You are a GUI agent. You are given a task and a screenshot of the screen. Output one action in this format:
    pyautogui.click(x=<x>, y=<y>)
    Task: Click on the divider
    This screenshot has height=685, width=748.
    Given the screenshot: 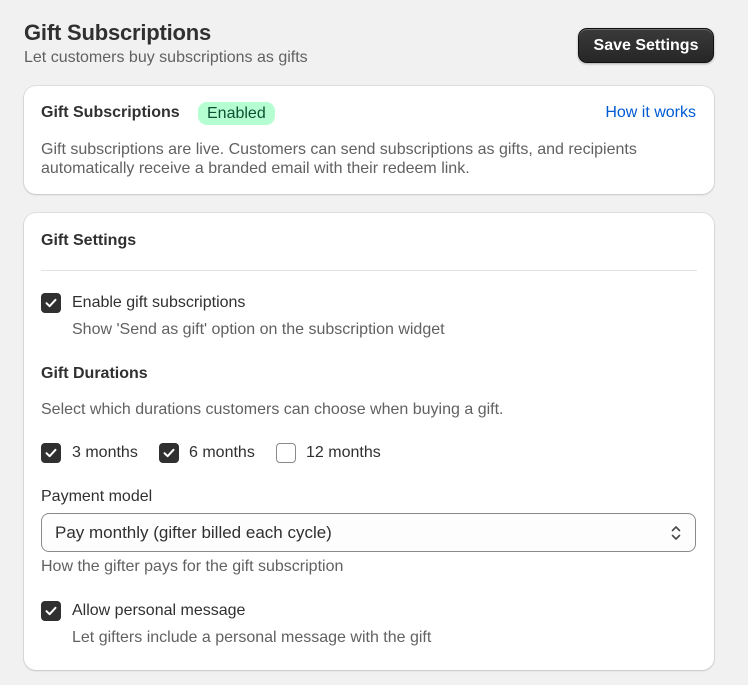 What is the action you would take?
    pyautogui.click(x=369, y=270)
    